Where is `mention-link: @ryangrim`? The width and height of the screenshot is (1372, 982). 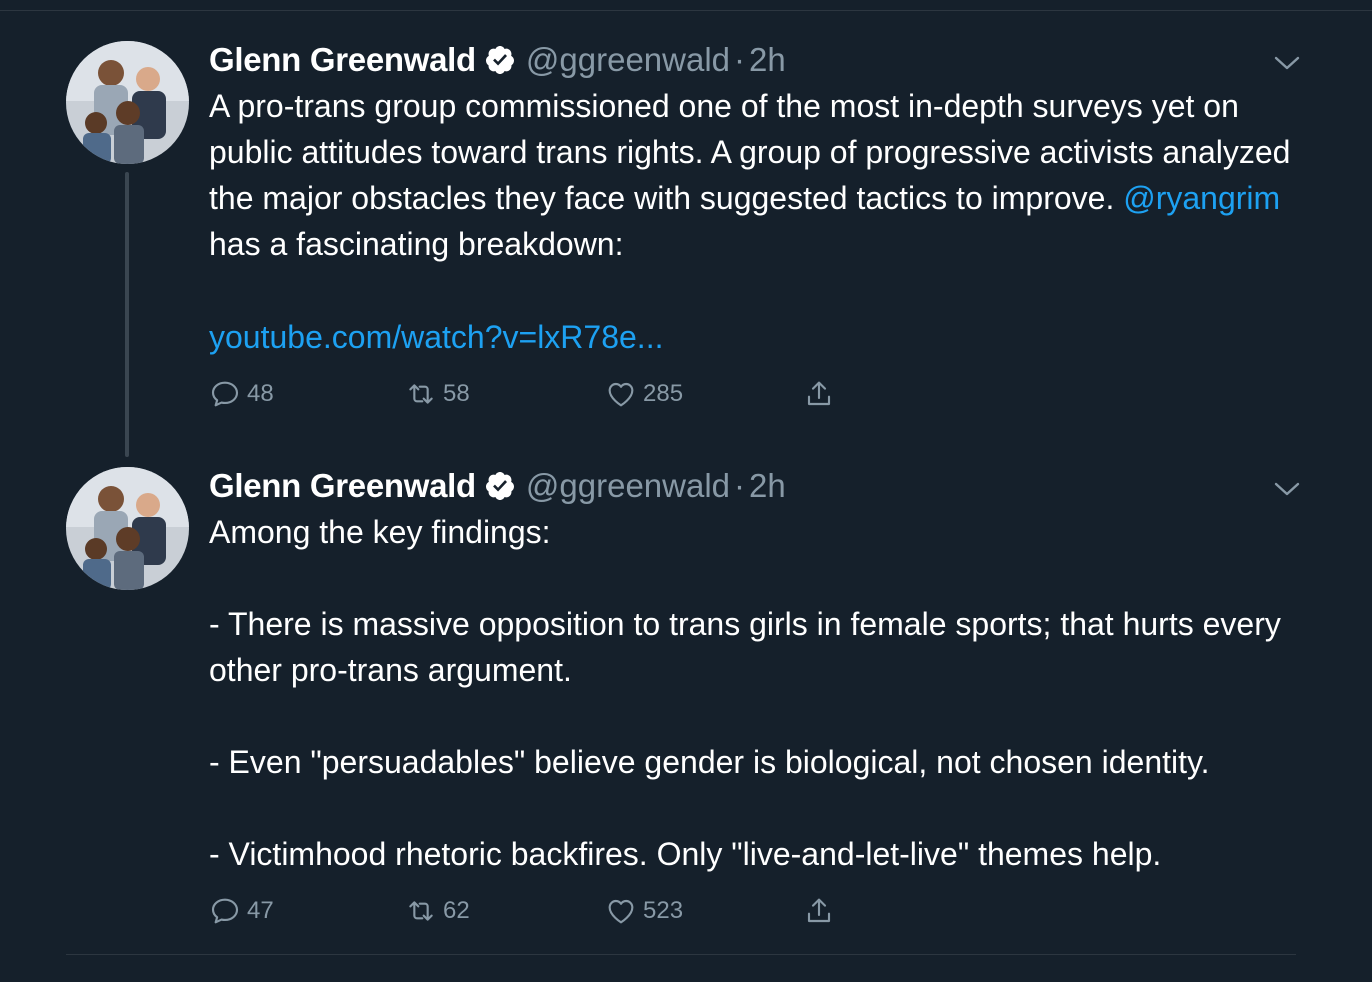
mention-link: @ryangrim is located at coordinates (1201, 198).